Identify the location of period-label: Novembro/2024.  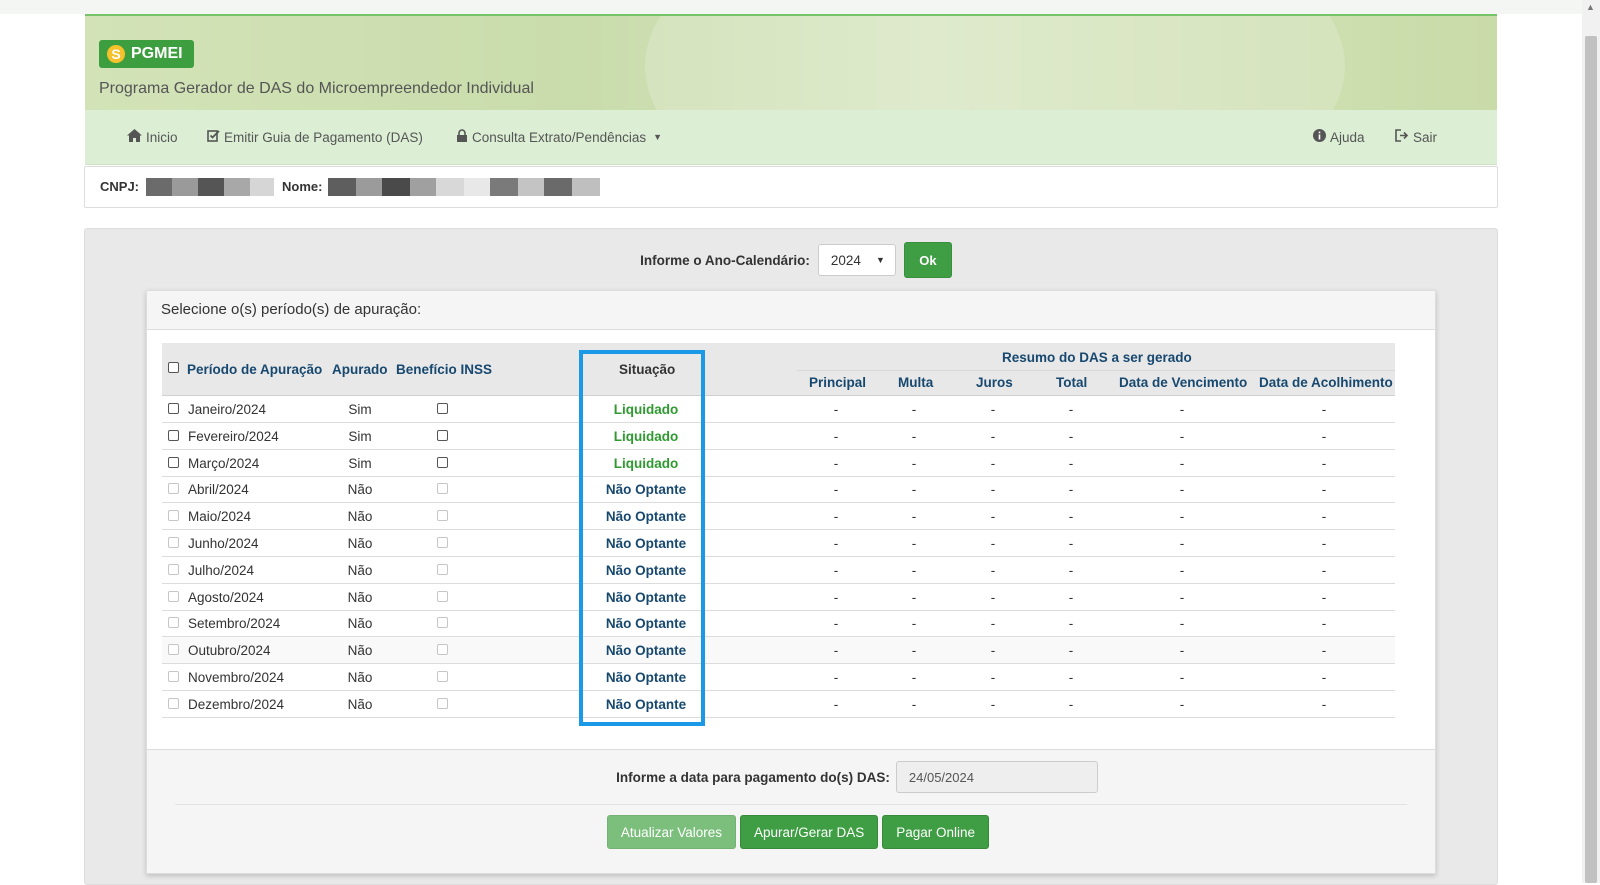
(236, 677).